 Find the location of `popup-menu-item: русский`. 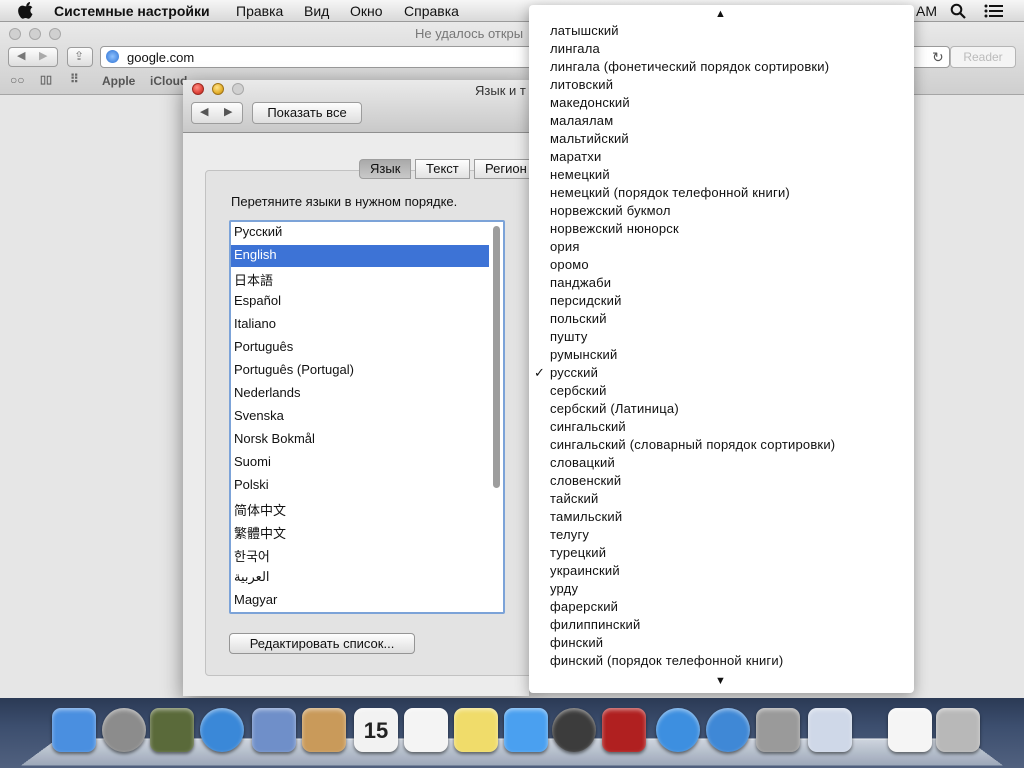

popup-menu-item: русский is located at coordinates (574, 372).